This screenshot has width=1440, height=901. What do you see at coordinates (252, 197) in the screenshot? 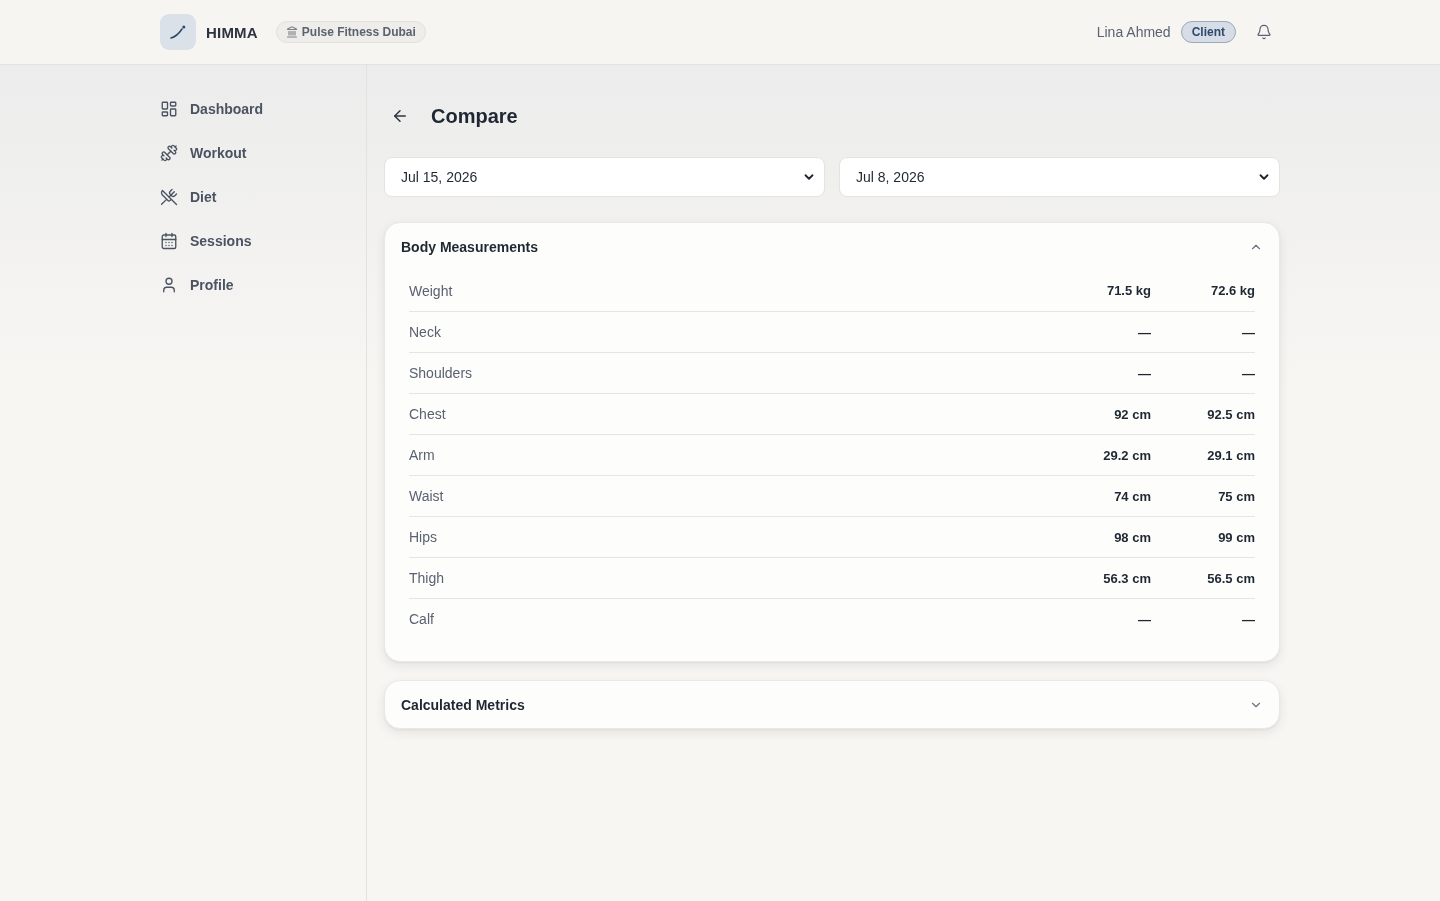
I see `sidebar-item: Diet` at bounding box center [252, 197].